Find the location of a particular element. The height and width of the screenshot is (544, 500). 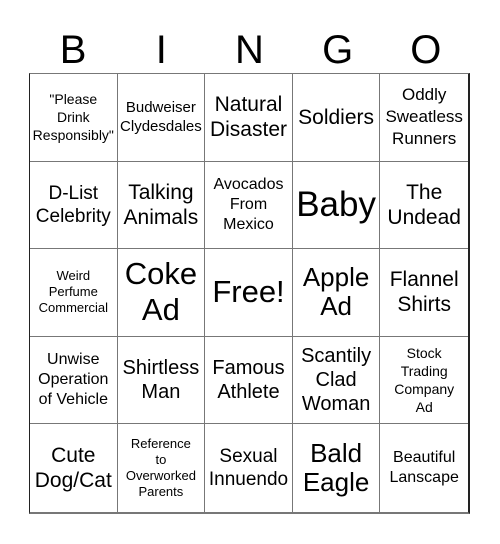

bingo-cell: Apple Ad is located at coordinates (336, 293).